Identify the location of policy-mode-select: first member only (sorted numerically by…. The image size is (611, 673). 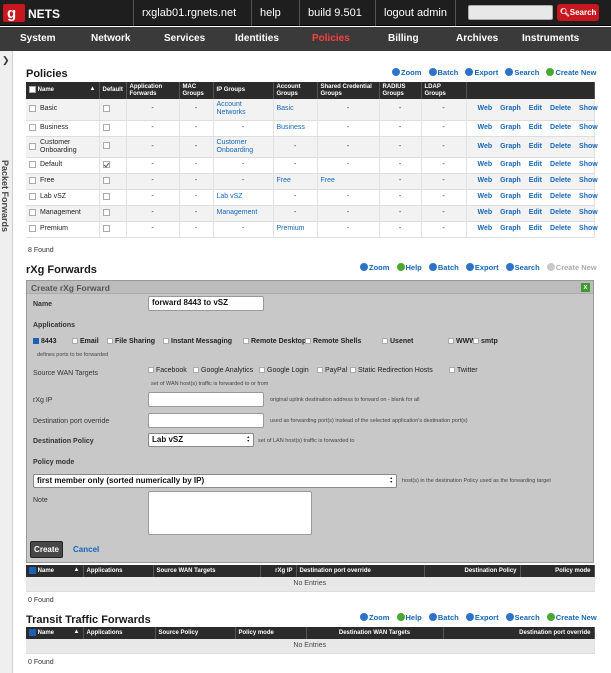
(215, 481).